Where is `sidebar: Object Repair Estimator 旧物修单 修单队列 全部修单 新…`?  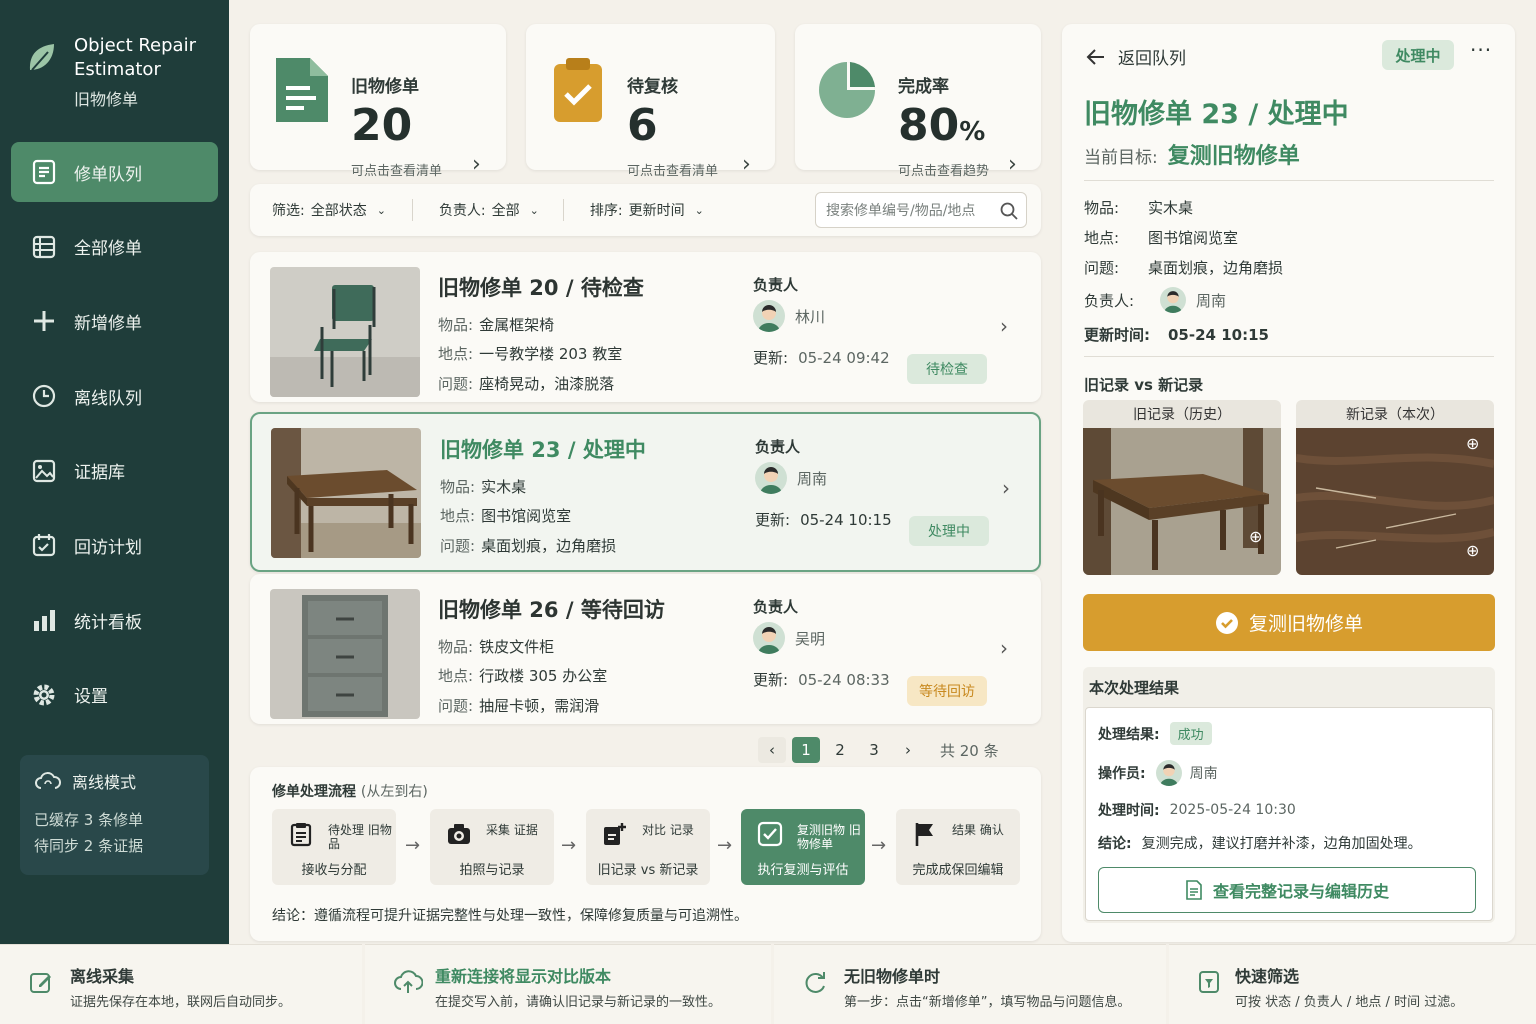
sidebar: Object Repair Estimator 旧物修单 修单队列 全部修单 新… is located at coordinates (114, 472).